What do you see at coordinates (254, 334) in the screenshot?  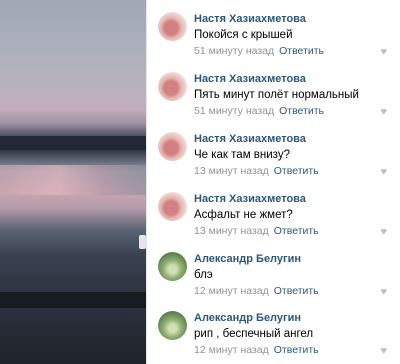 I see `comment-text: рип , беспечный ангел` at bounding box center [254, 334].